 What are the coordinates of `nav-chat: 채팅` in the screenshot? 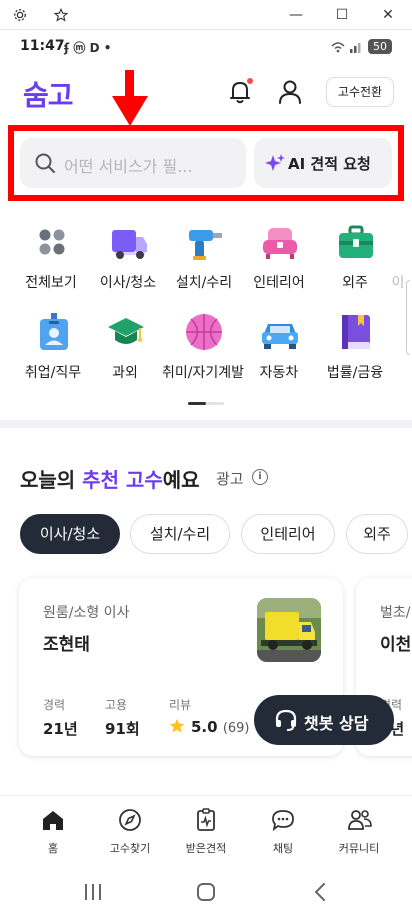 It's located at (283, 828).